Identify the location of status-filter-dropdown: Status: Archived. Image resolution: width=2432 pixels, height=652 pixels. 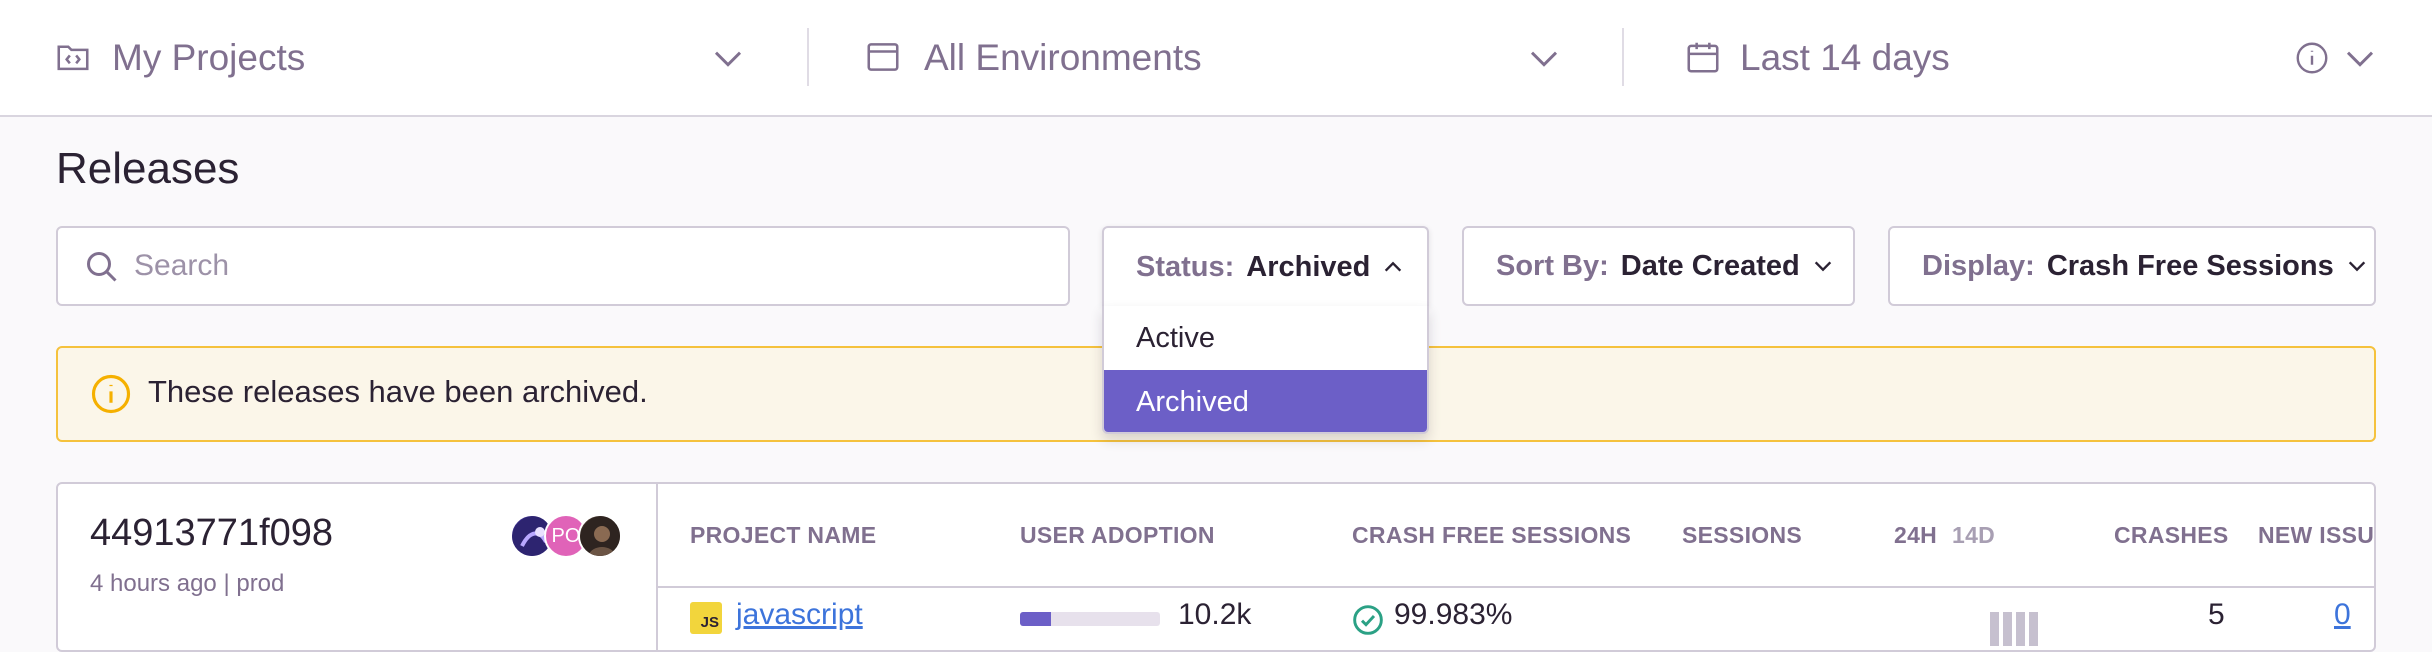
(1265, 266).